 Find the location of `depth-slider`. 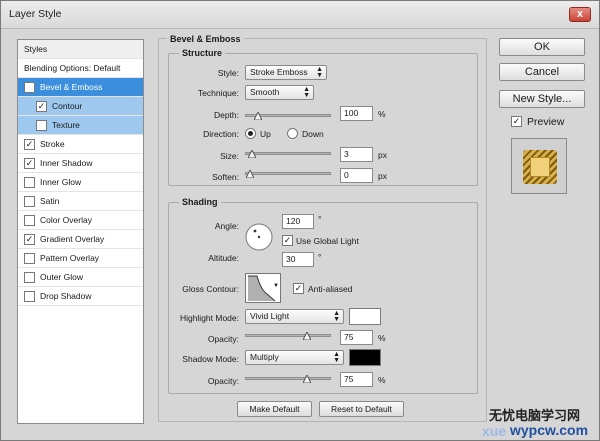

depth-slider is located at coordinates (288, 116).